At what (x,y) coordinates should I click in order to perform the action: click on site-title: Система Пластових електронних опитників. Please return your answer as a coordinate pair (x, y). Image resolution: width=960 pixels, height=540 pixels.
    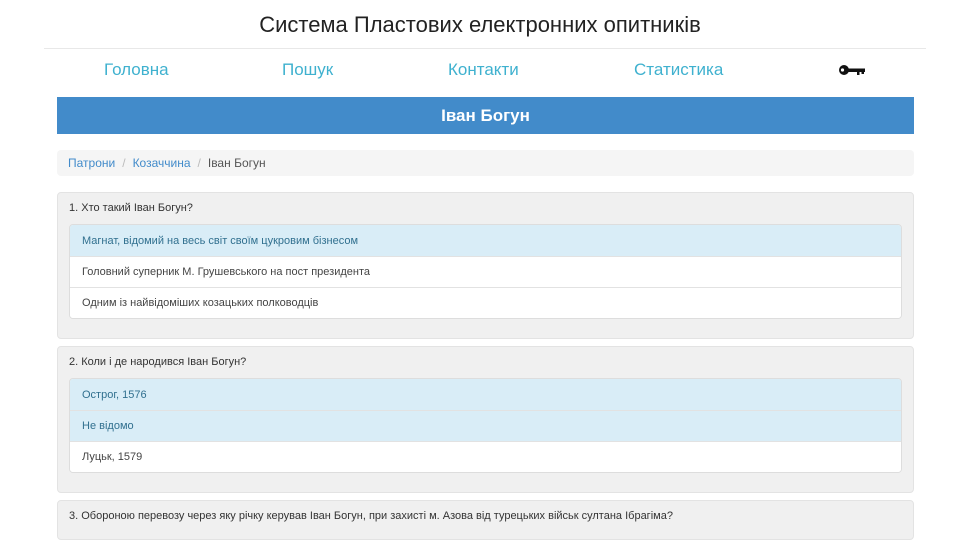
    Looking at the image, I should click on (480, 24).